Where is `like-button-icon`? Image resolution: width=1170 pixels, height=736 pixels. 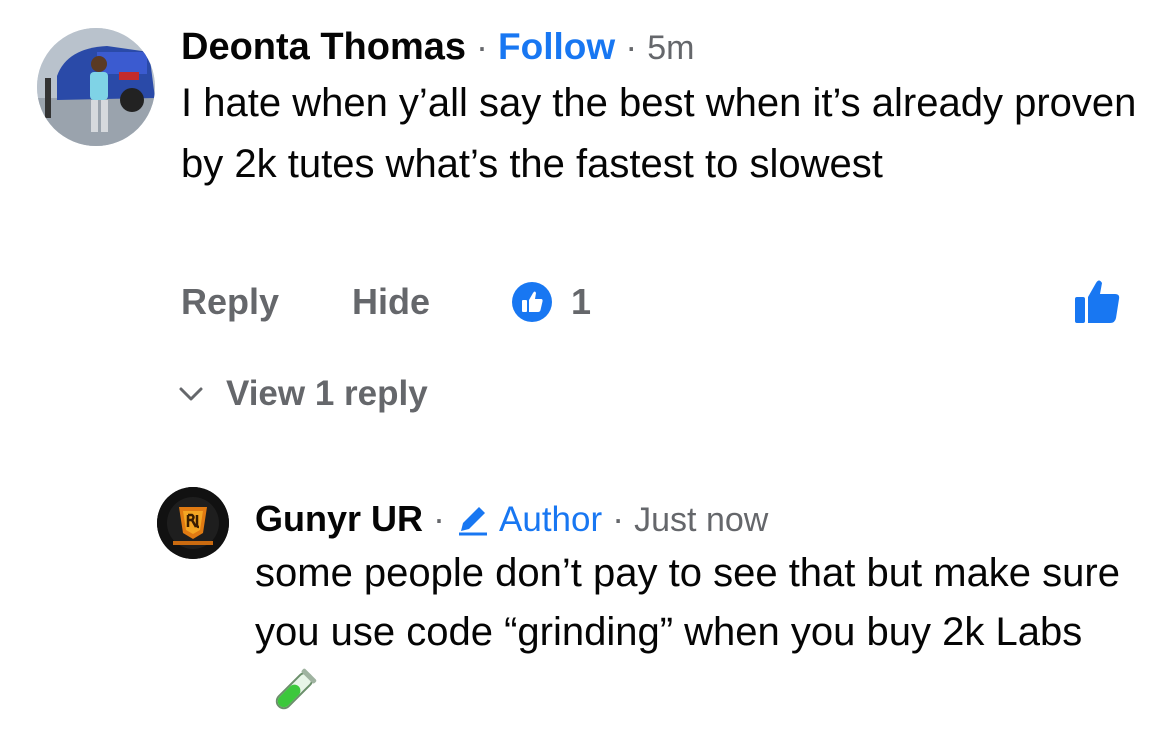
like-button-icon is located at coordinates (1097, 301).